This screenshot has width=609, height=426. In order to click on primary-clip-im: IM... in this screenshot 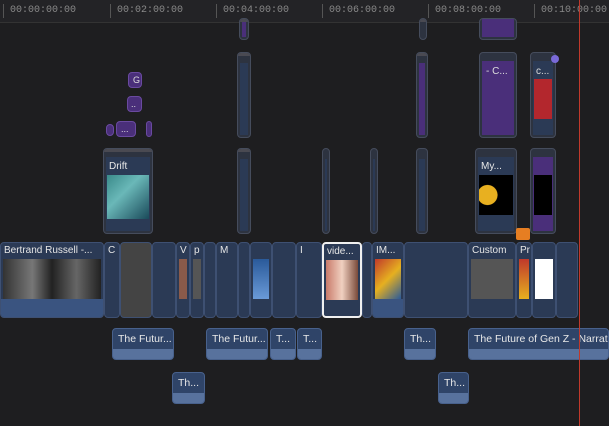, I will do `click(388, 280)`.